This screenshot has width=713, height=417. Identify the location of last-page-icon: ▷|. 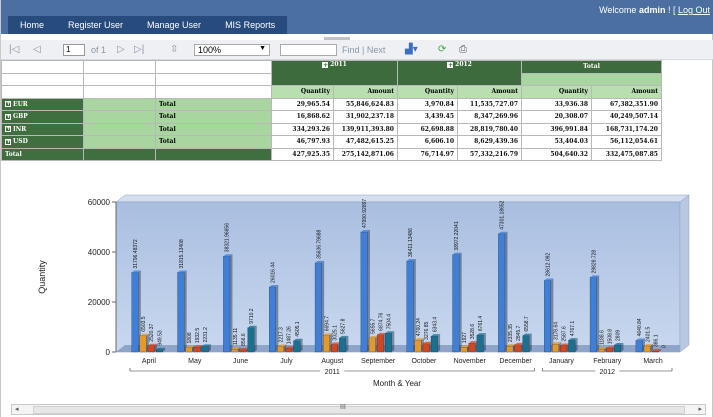
(139, 50).